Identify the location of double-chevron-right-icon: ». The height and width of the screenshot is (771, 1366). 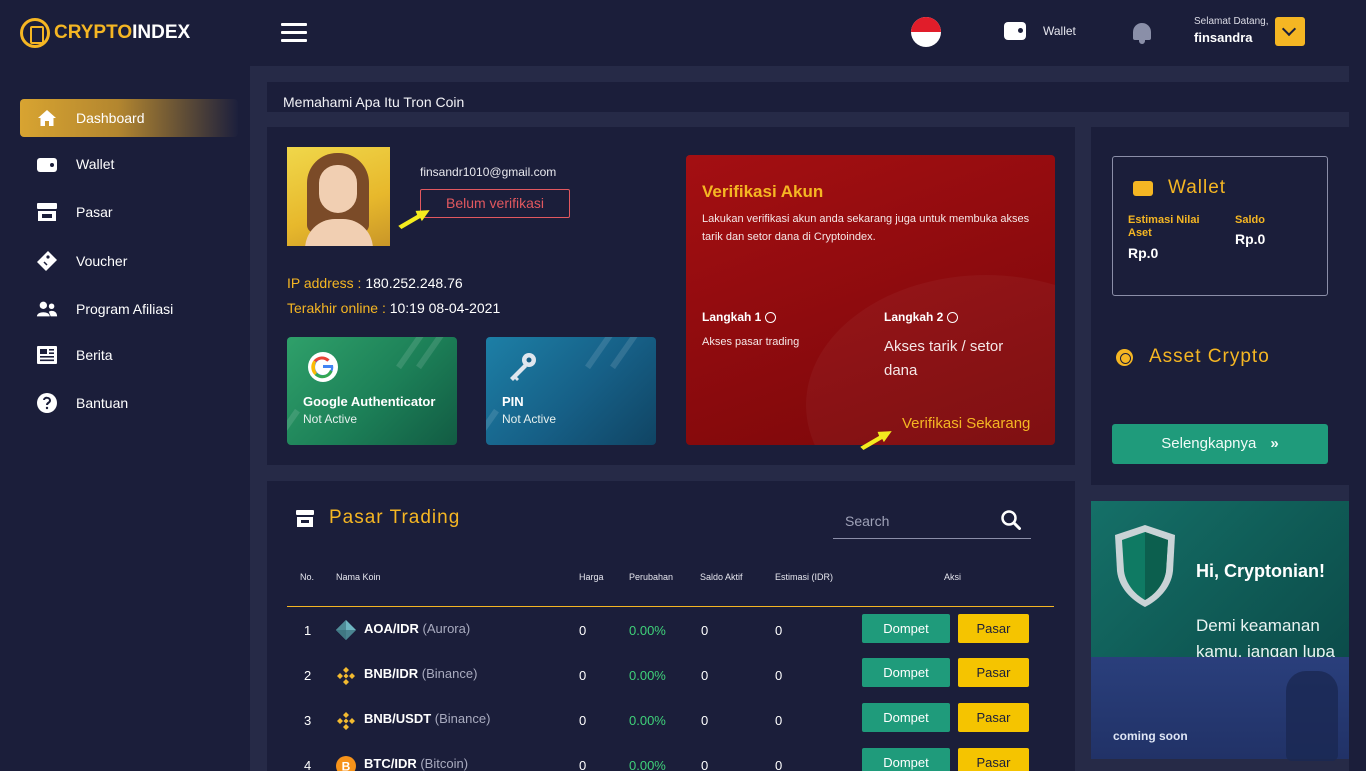
(1274, 443).